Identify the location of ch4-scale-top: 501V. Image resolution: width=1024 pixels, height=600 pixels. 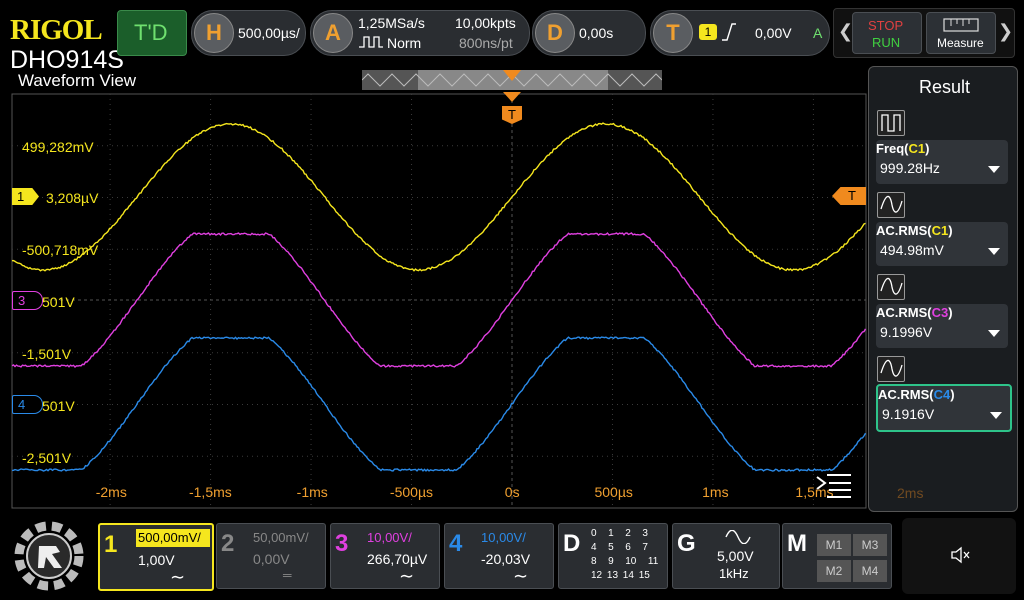
(58, 406).